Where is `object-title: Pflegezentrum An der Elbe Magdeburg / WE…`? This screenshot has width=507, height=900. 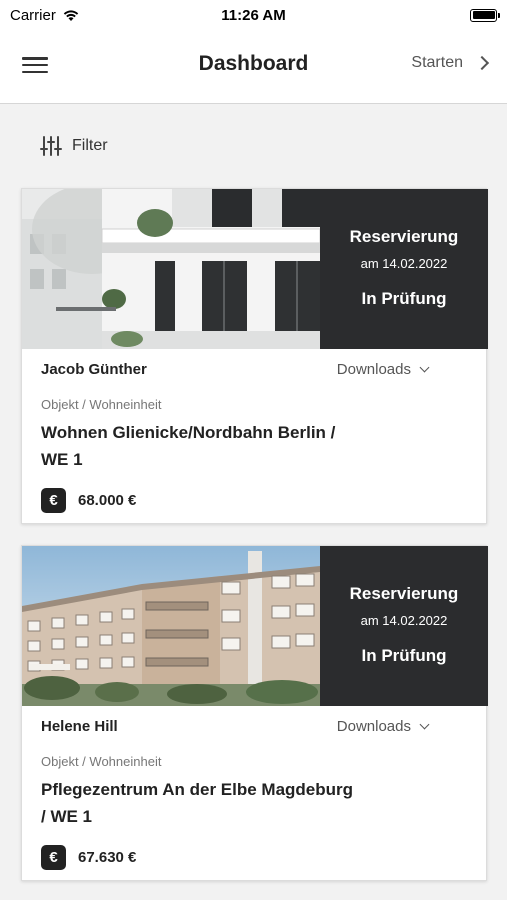 object-title: Pflegezentrum An der Elbe Magdeburg / WE… is located at coordinates (197, 803).